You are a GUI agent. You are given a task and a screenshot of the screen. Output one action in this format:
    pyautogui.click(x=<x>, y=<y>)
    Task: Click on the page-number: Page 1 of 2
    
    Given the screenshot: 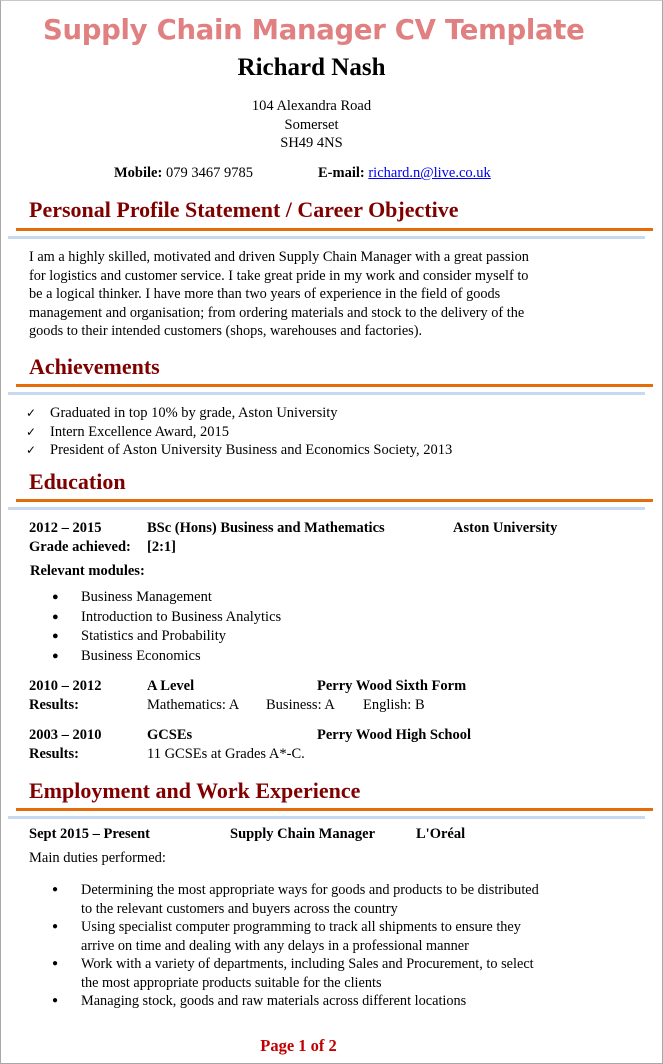 What is the action you would take?
    pyautogui.click(x=298, y=1045)
    